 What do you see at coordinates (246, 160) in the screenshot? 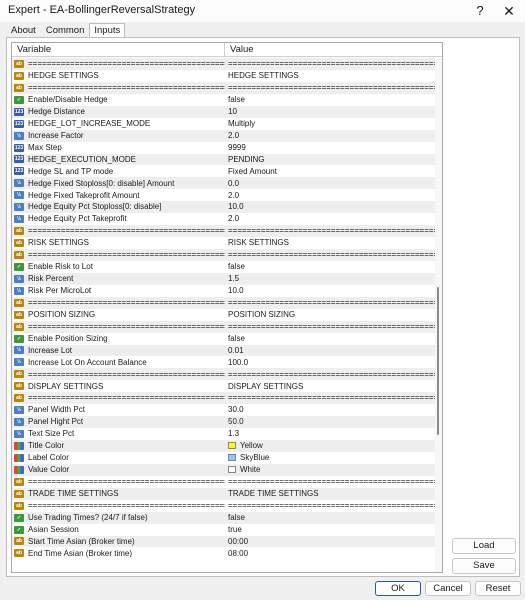
I see `parameter-value: PENDING` at bounding box center [246, 160].